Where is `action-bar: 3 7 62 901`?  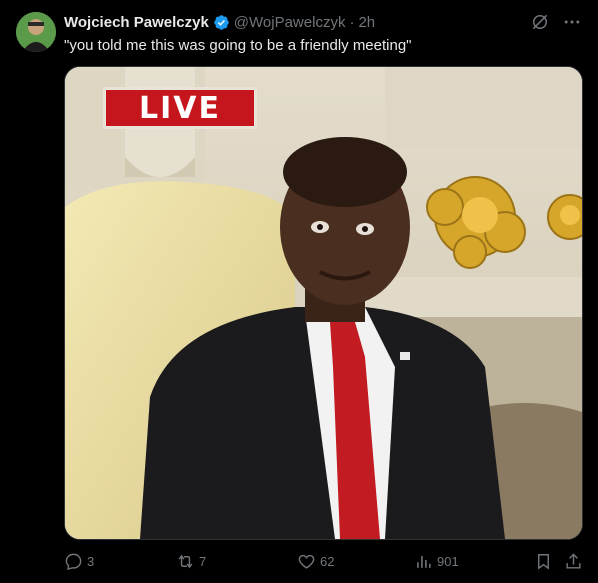 action-bar: 3 7 62 901 is located at coordinates (323, 561).